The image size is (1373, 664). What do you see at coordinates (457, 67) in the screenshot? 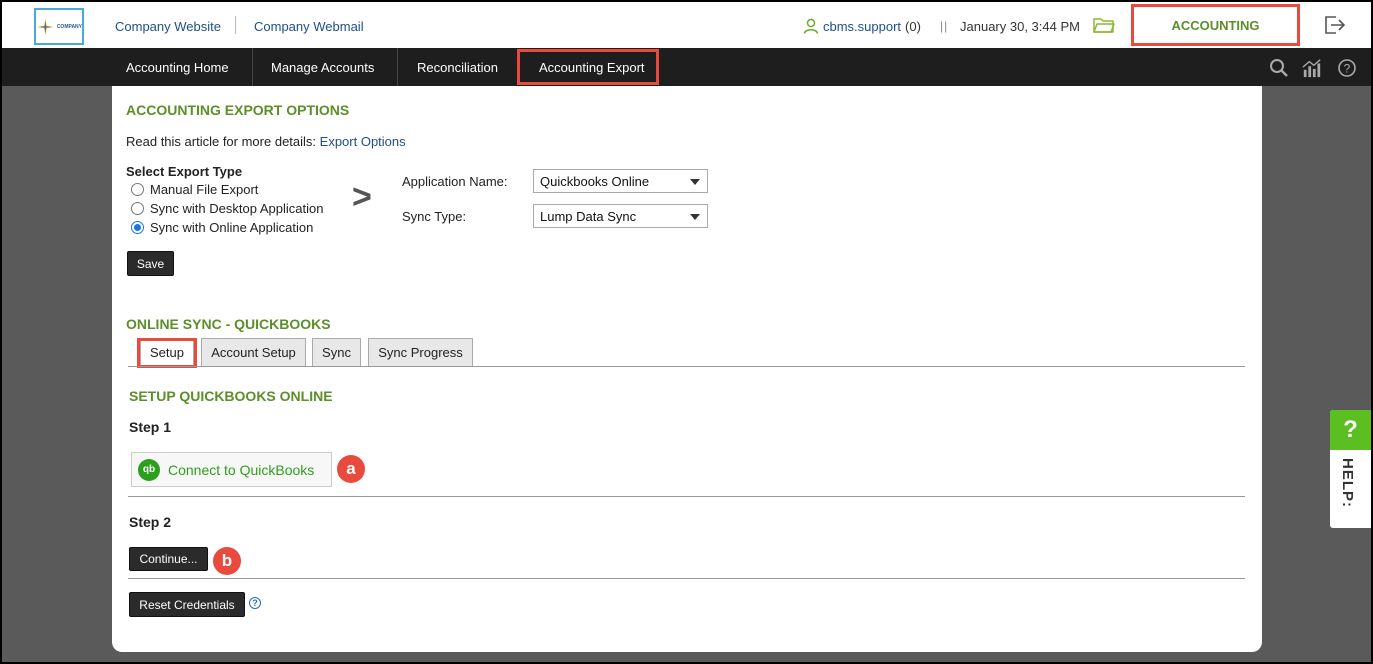
I see `nav-reconciliation: Reconciliation` at bounding box center [457, 67].